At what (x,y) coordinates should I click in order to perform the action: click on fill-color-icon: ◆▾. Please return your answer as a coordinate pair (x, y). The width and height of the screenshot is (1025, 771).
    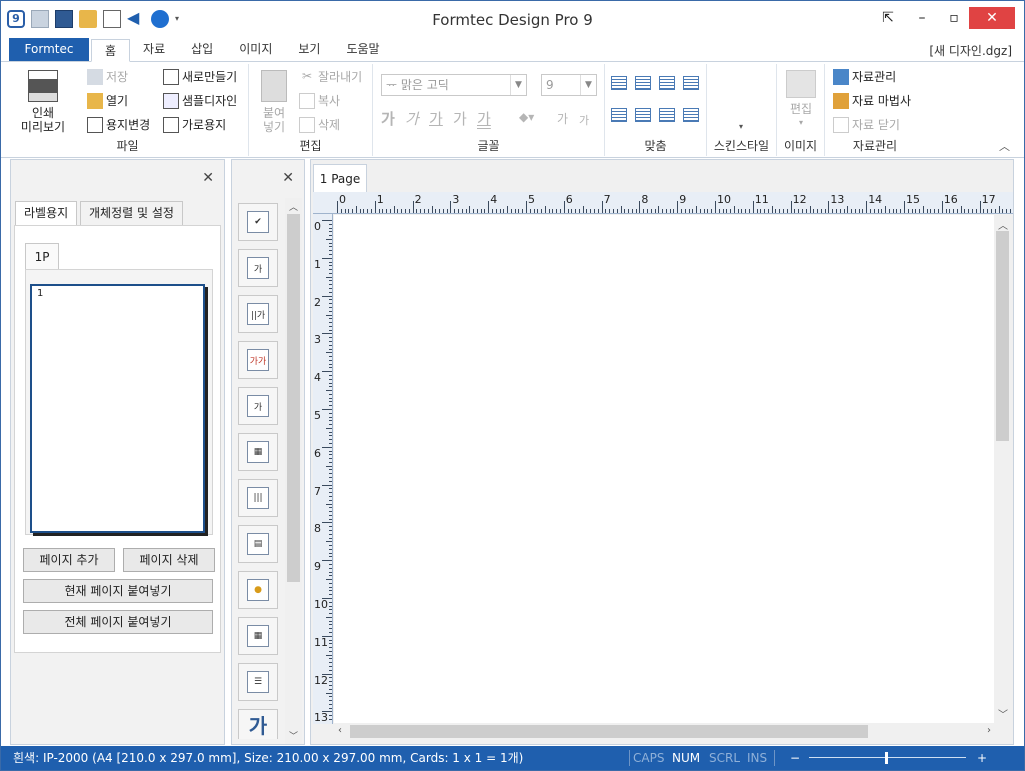
    Looking at the image, I should click on (526, 117).